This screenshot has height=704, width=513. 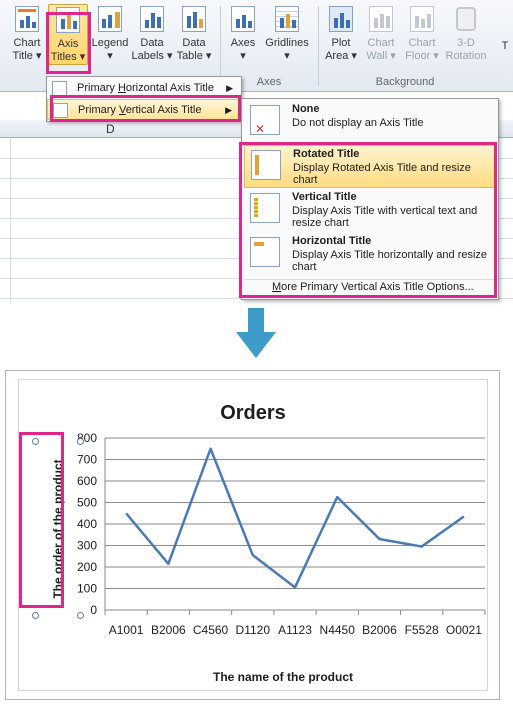 I want to click on y-tick-label: 700, so click(x=87, y=460).